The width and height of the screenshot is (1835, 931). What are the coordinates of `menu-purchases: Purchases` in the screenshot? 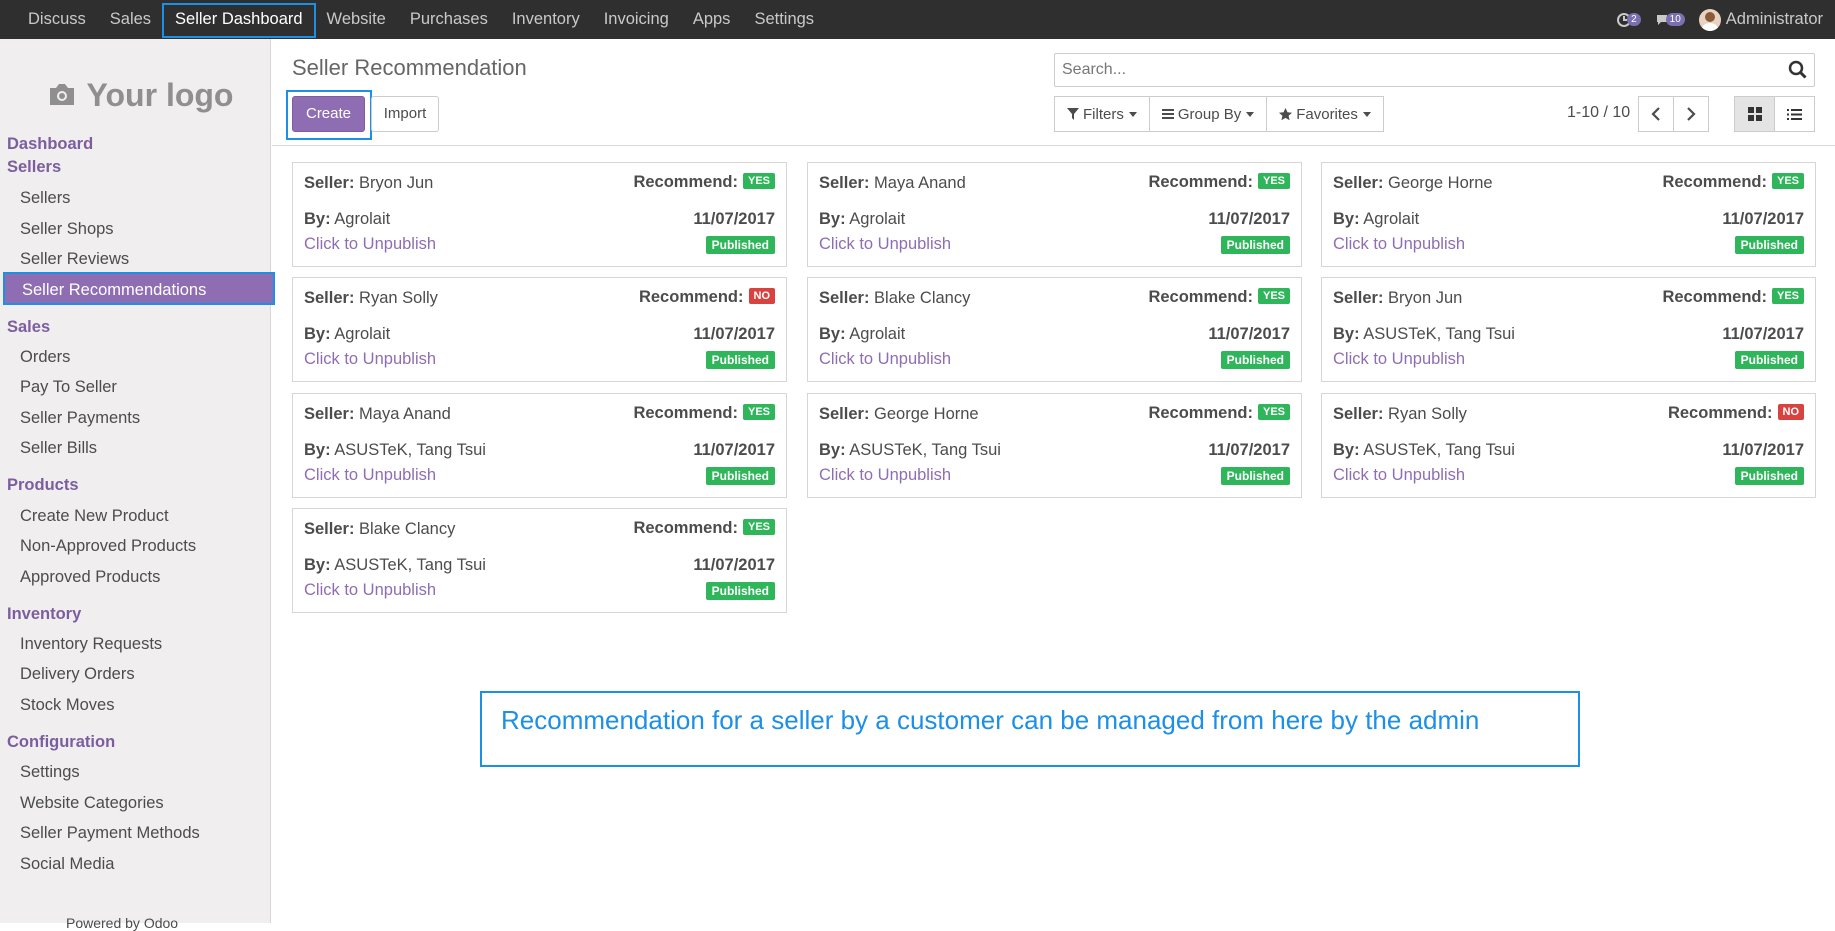 It's located at (449, 19).